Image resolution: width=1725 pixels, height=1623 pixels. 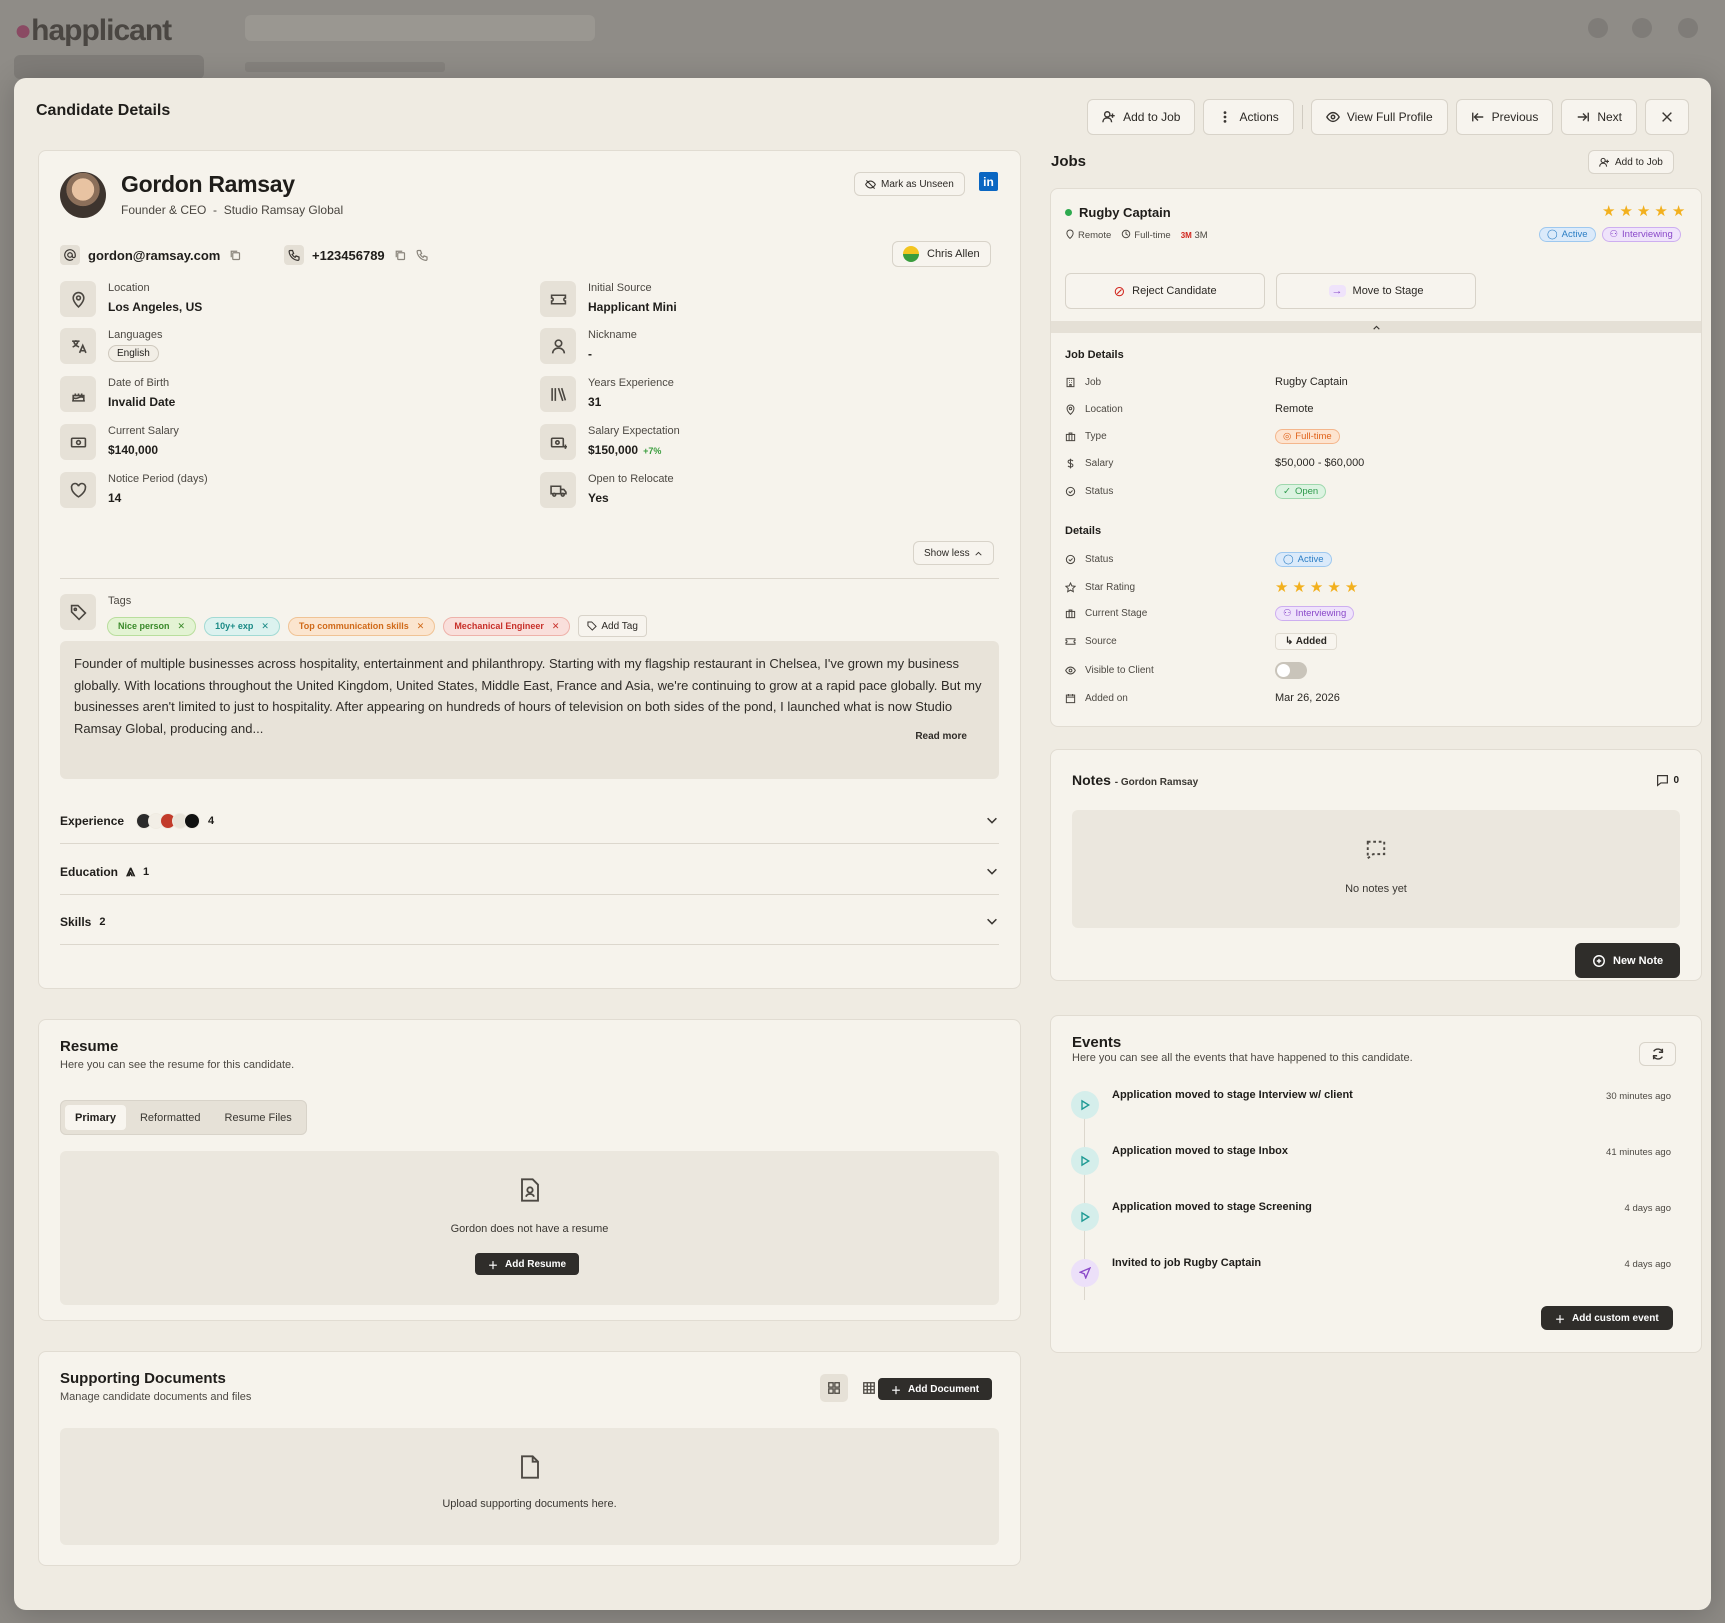 I want to click on documents-empty-state: Upload supporting documents here., so click(x=529, y=1486).